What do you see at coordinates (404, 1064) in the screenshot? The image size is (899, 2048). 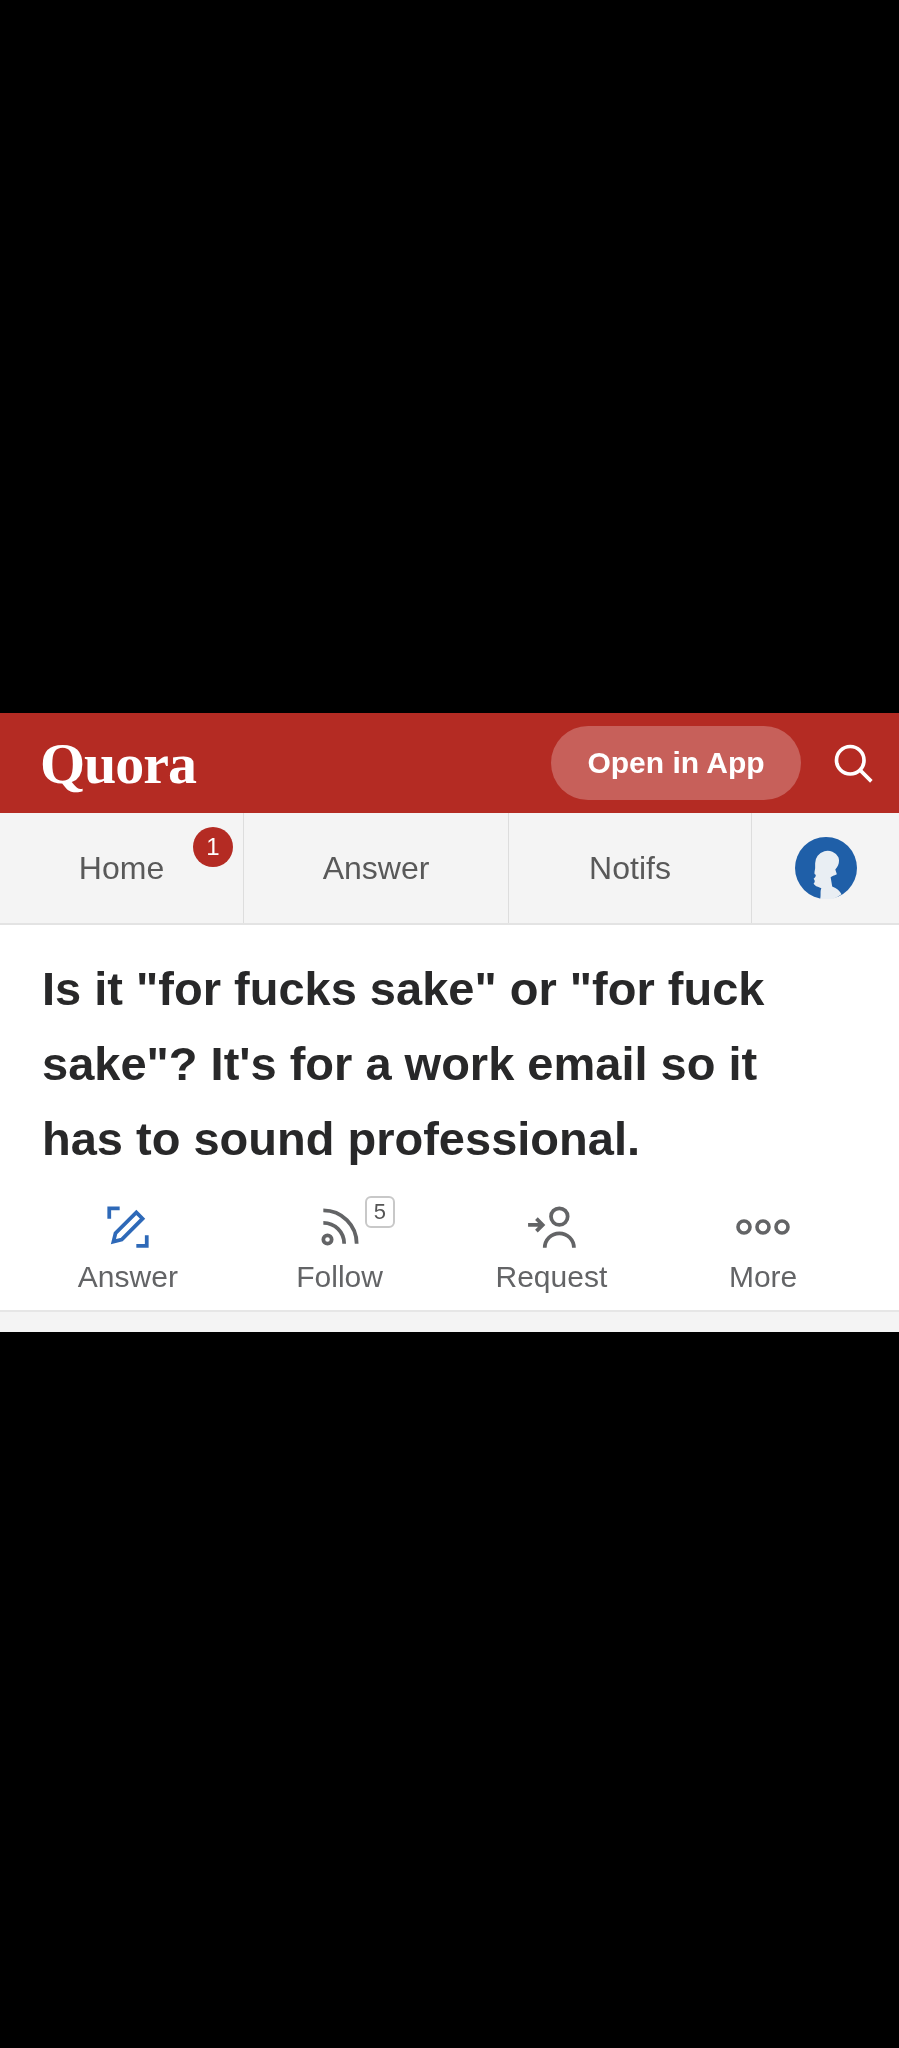 I see `question-title: Is it "for fucks sake" or "for fuck sake"? It's for a work email so it has to sound professional.` at bounding box center [404, 1064].